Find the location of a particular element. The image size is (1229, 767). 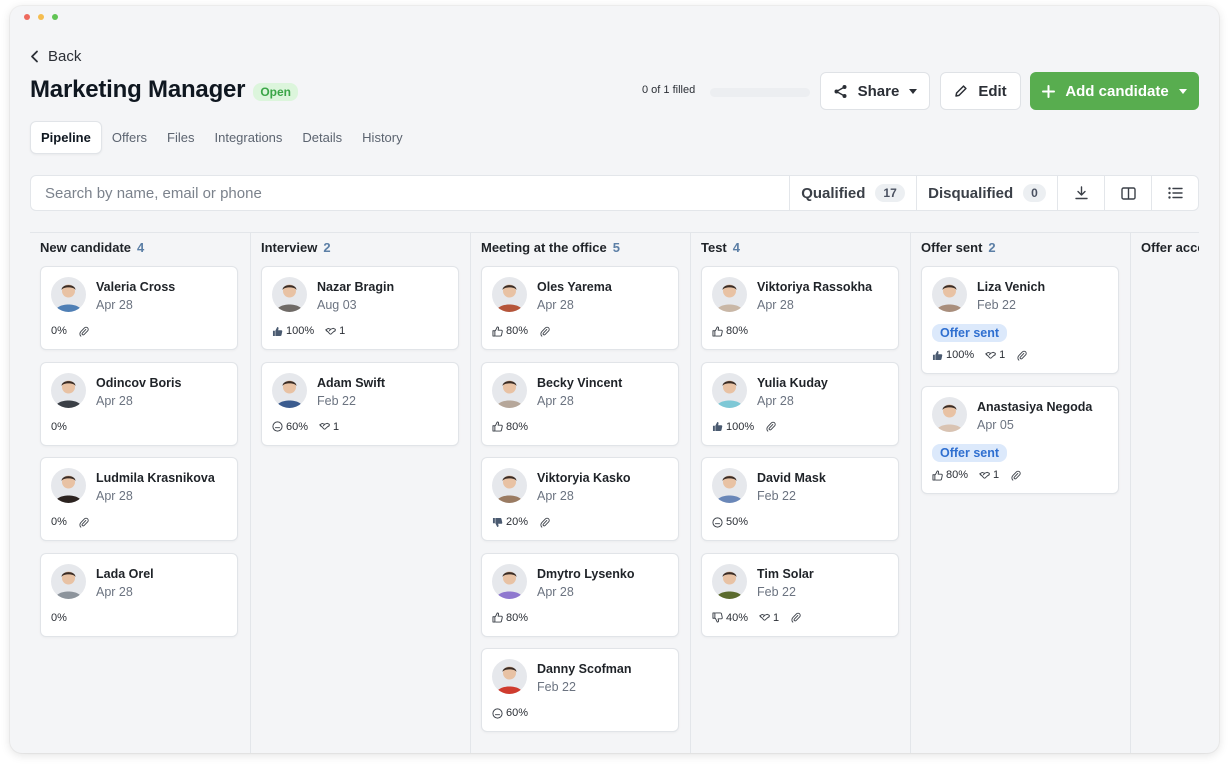

disqualified-filter: Disqualified 0 is located at coordinates (986, 193).